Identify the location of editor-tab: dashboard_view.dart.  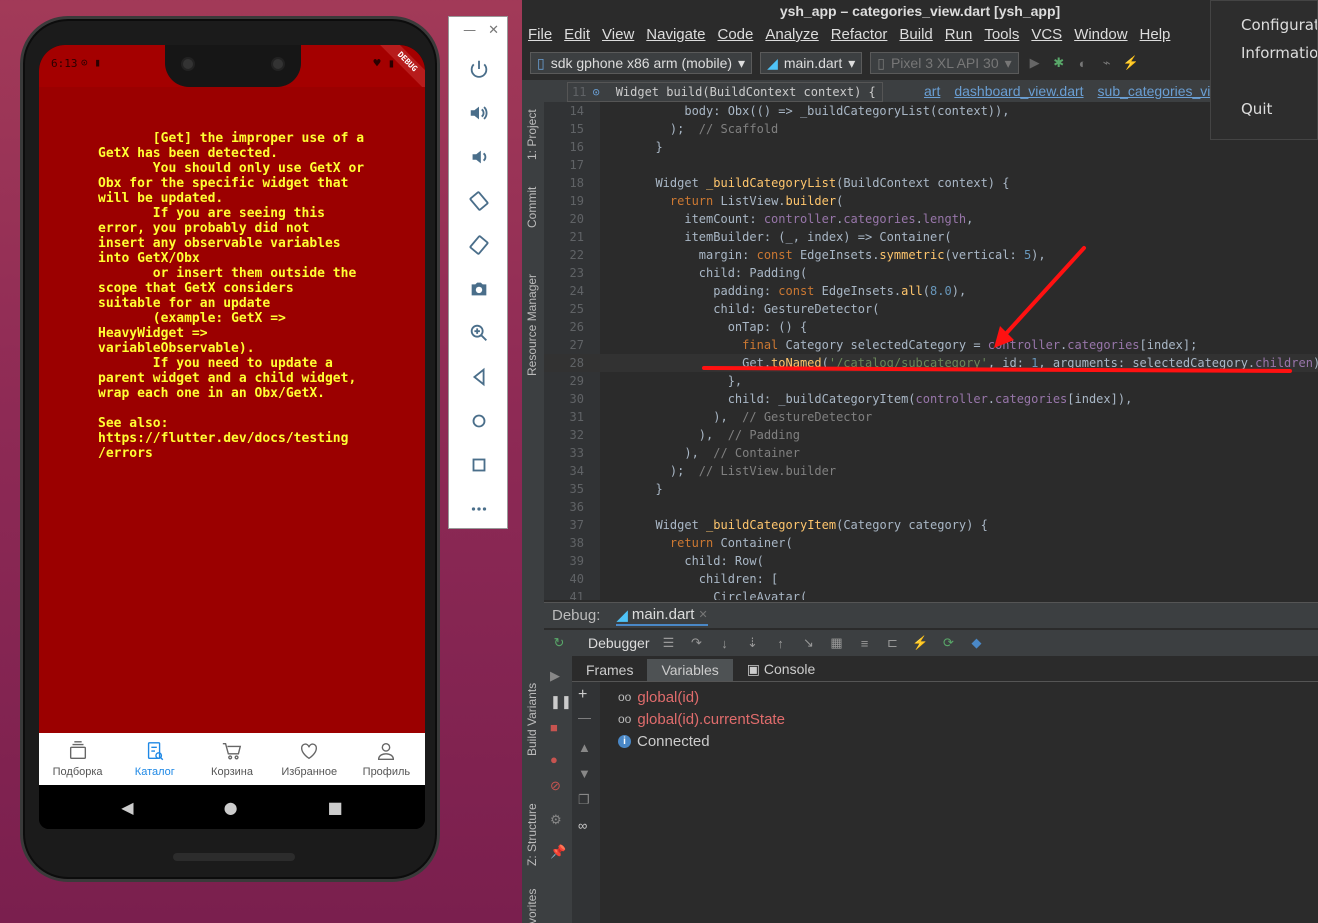
(1018, 91).